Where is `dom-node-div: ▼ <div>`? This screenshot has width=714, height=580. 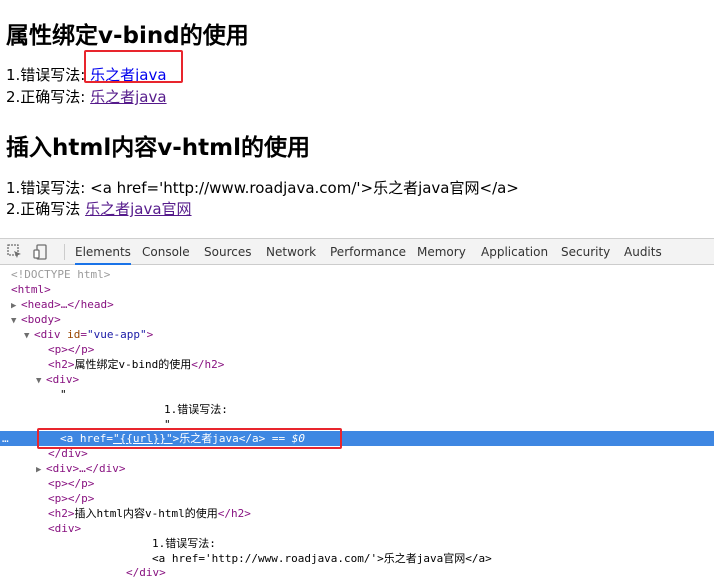 dom-node-div: ▼ <div> is located at coordinates (357, 379).